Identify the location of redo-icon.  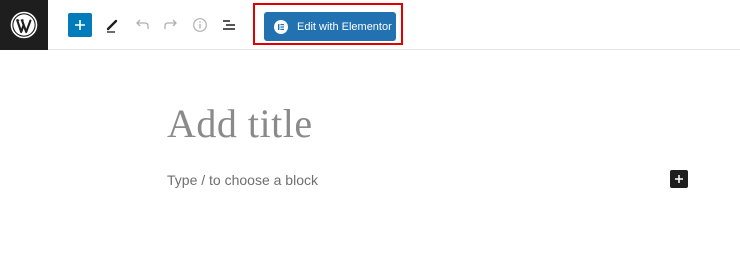
(170, 24).